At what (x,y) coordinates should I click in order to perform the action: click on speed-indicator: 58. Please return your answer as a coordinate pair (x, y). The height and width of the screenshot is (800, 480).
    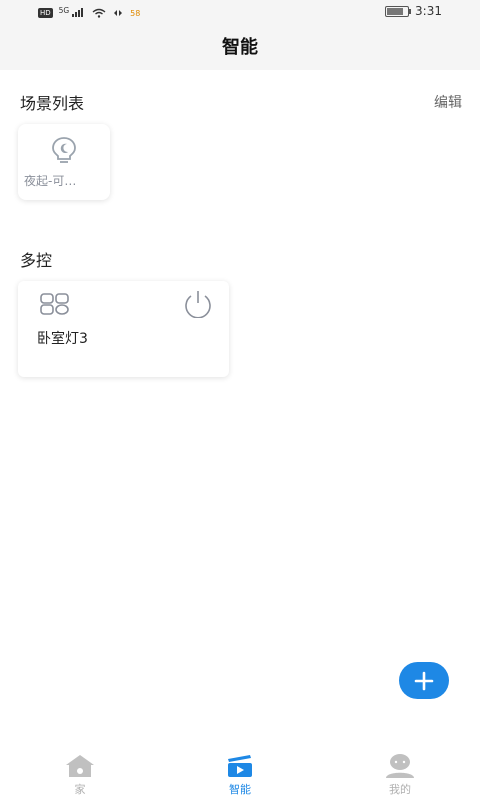
    Looking at the image, I should click on (135, 13).